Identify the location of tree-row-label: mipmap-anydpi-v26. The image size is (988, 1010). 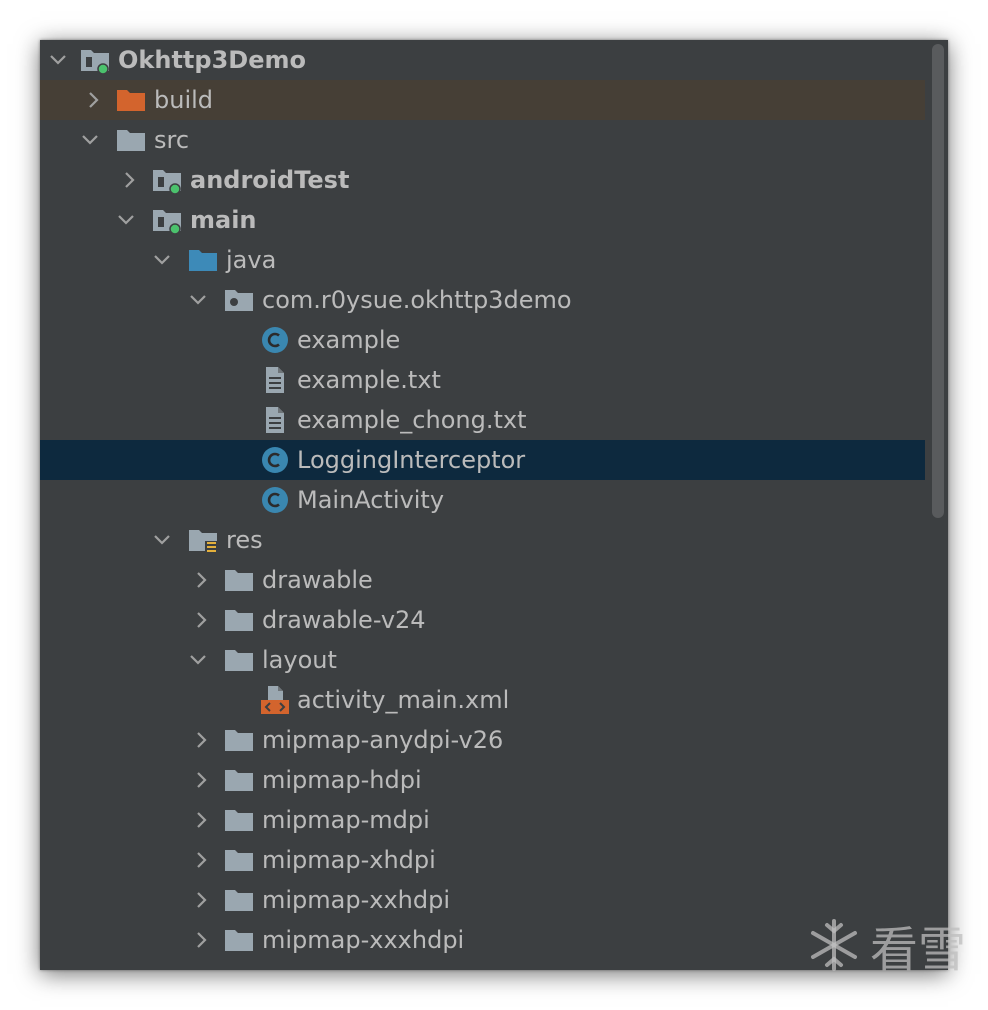
(383, 740).